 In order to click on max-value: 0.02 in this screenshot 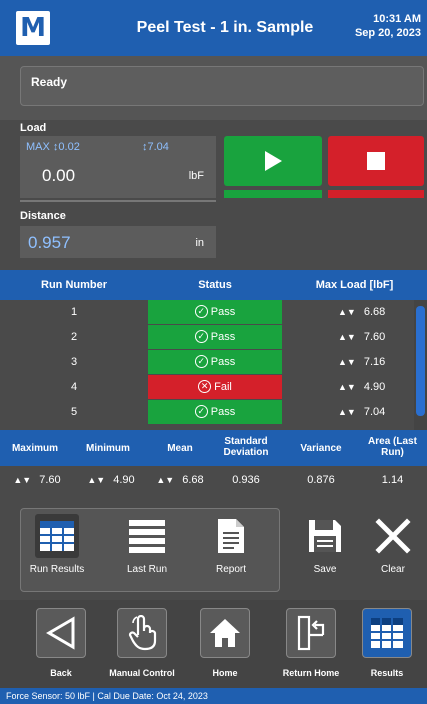, I will do `click(69, 147)`.